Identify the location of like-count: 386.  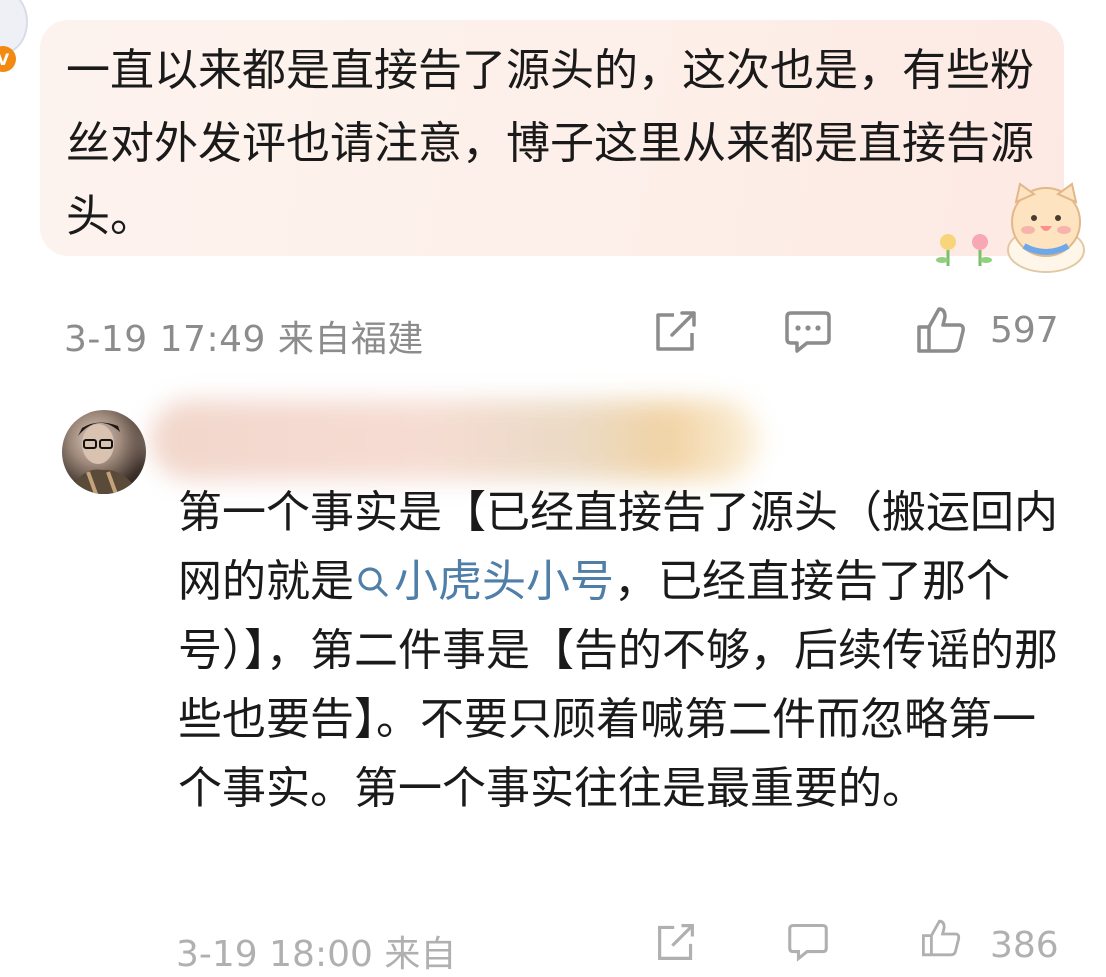
(1024, 945).